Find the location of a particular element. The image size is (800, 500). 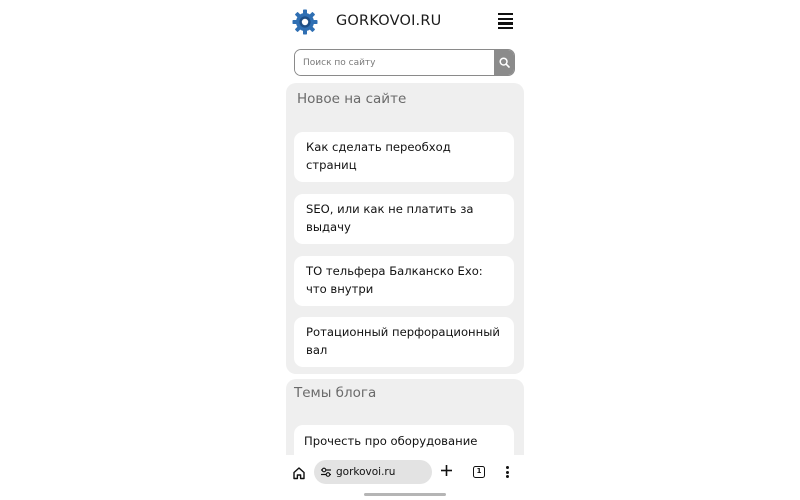

site-name: GORKOVOI.RU is located at coordinates (388, 21).